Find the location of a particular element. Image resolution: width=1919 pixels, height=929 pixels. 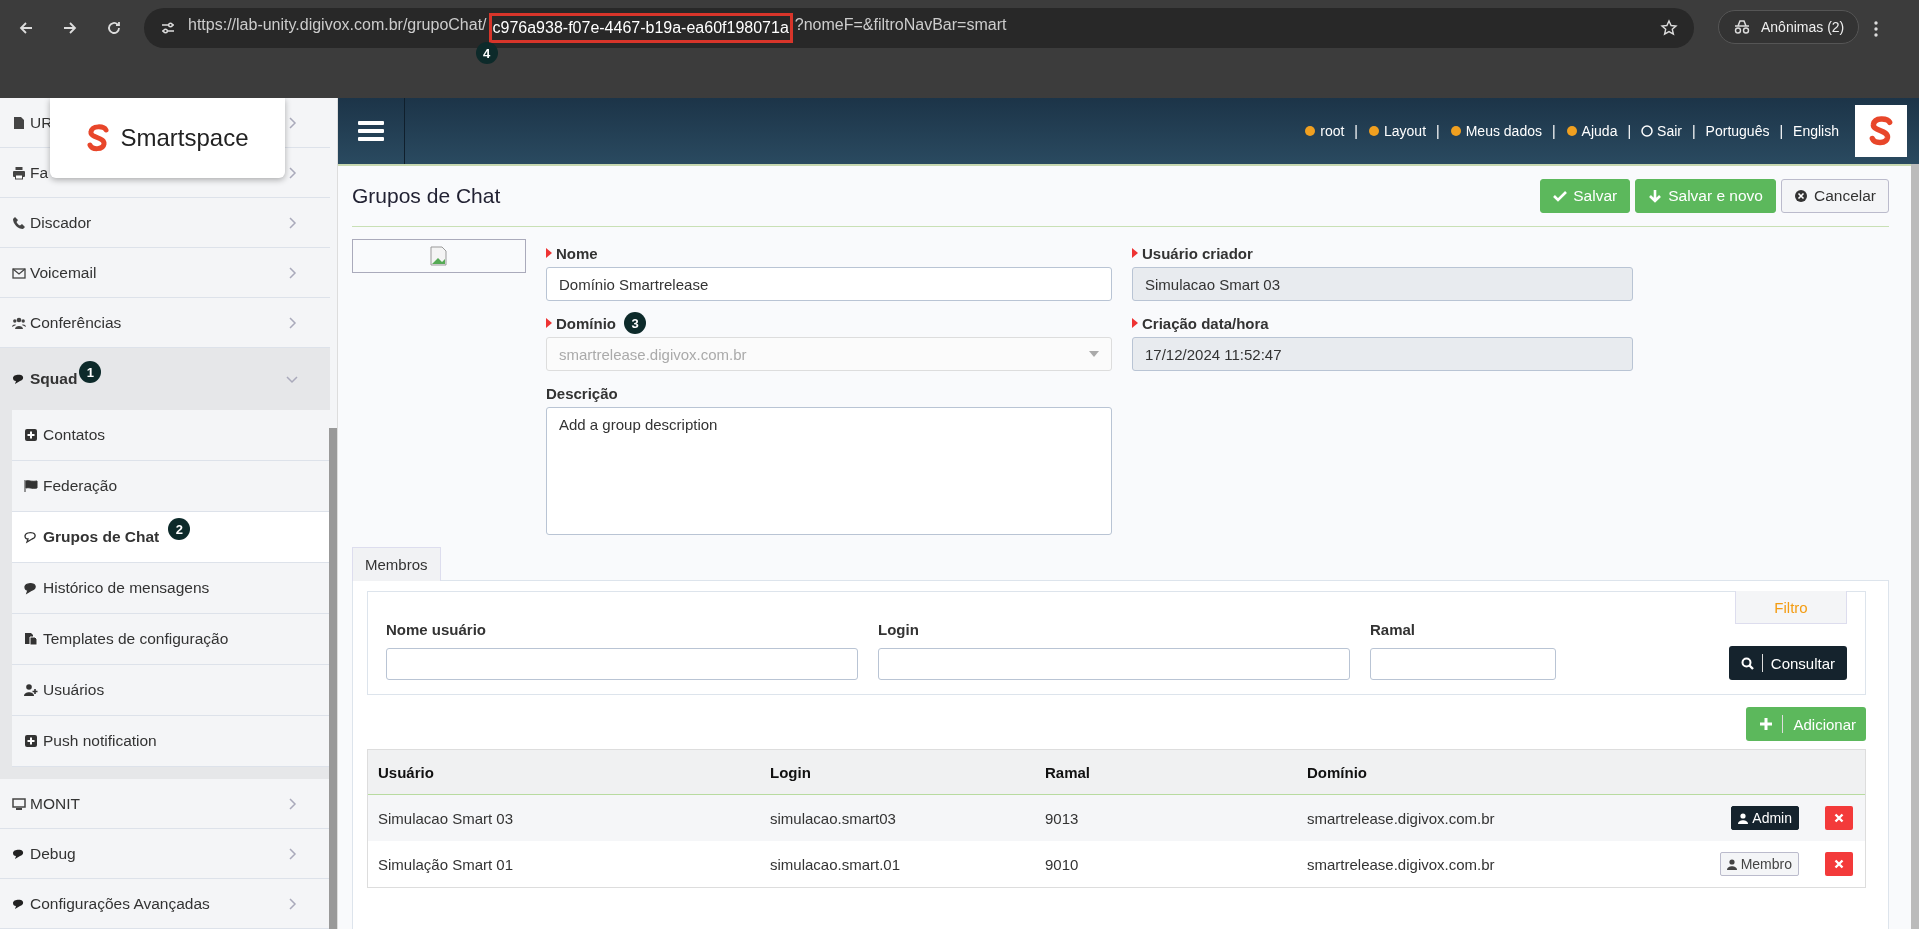

submenu-label: Federação is located at coordinates (80, 486).